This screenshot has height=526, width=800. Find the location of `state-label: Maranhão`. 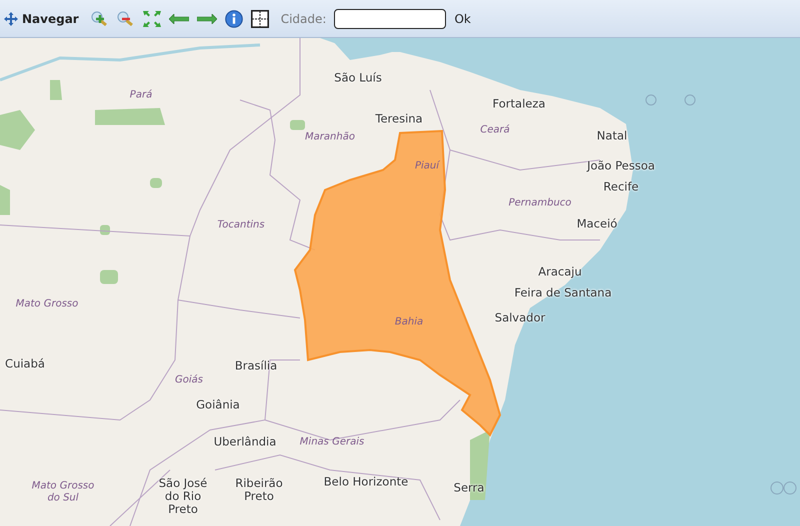

state-label: Maranhão is located at coordinates (330, 137).